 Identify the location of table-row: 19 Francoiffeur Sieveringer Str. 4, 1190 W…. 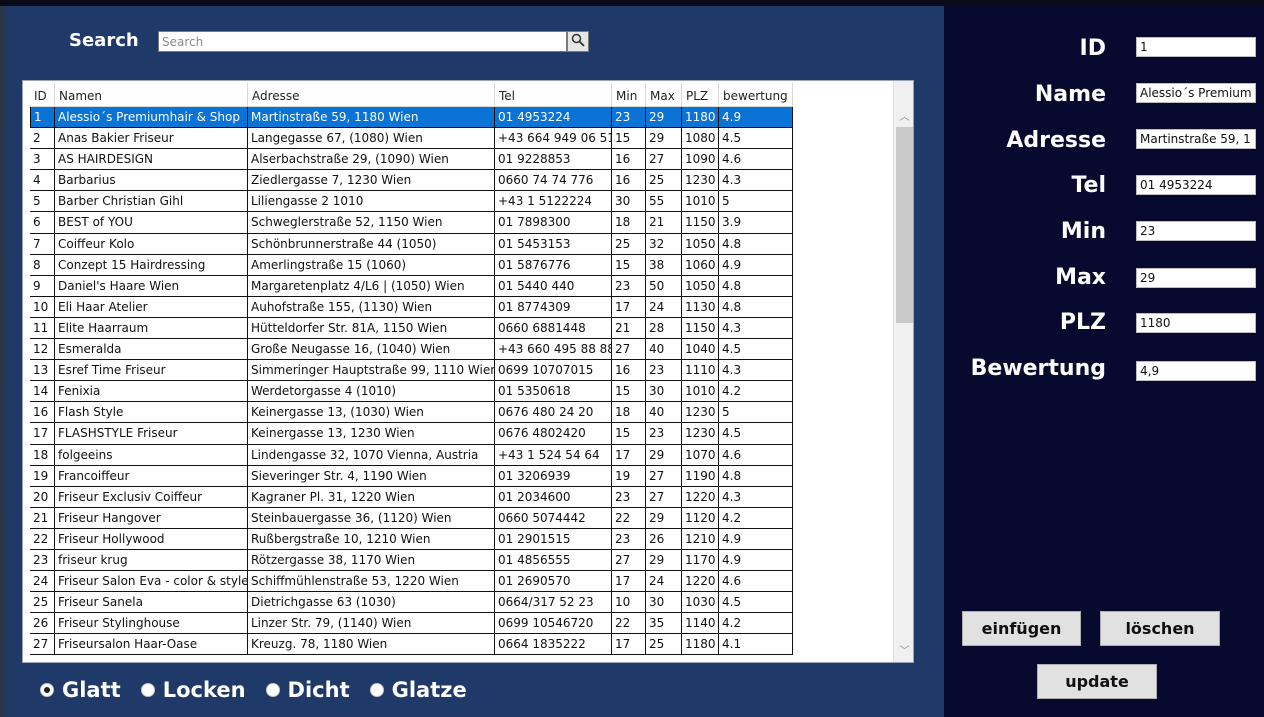
(462, 476).